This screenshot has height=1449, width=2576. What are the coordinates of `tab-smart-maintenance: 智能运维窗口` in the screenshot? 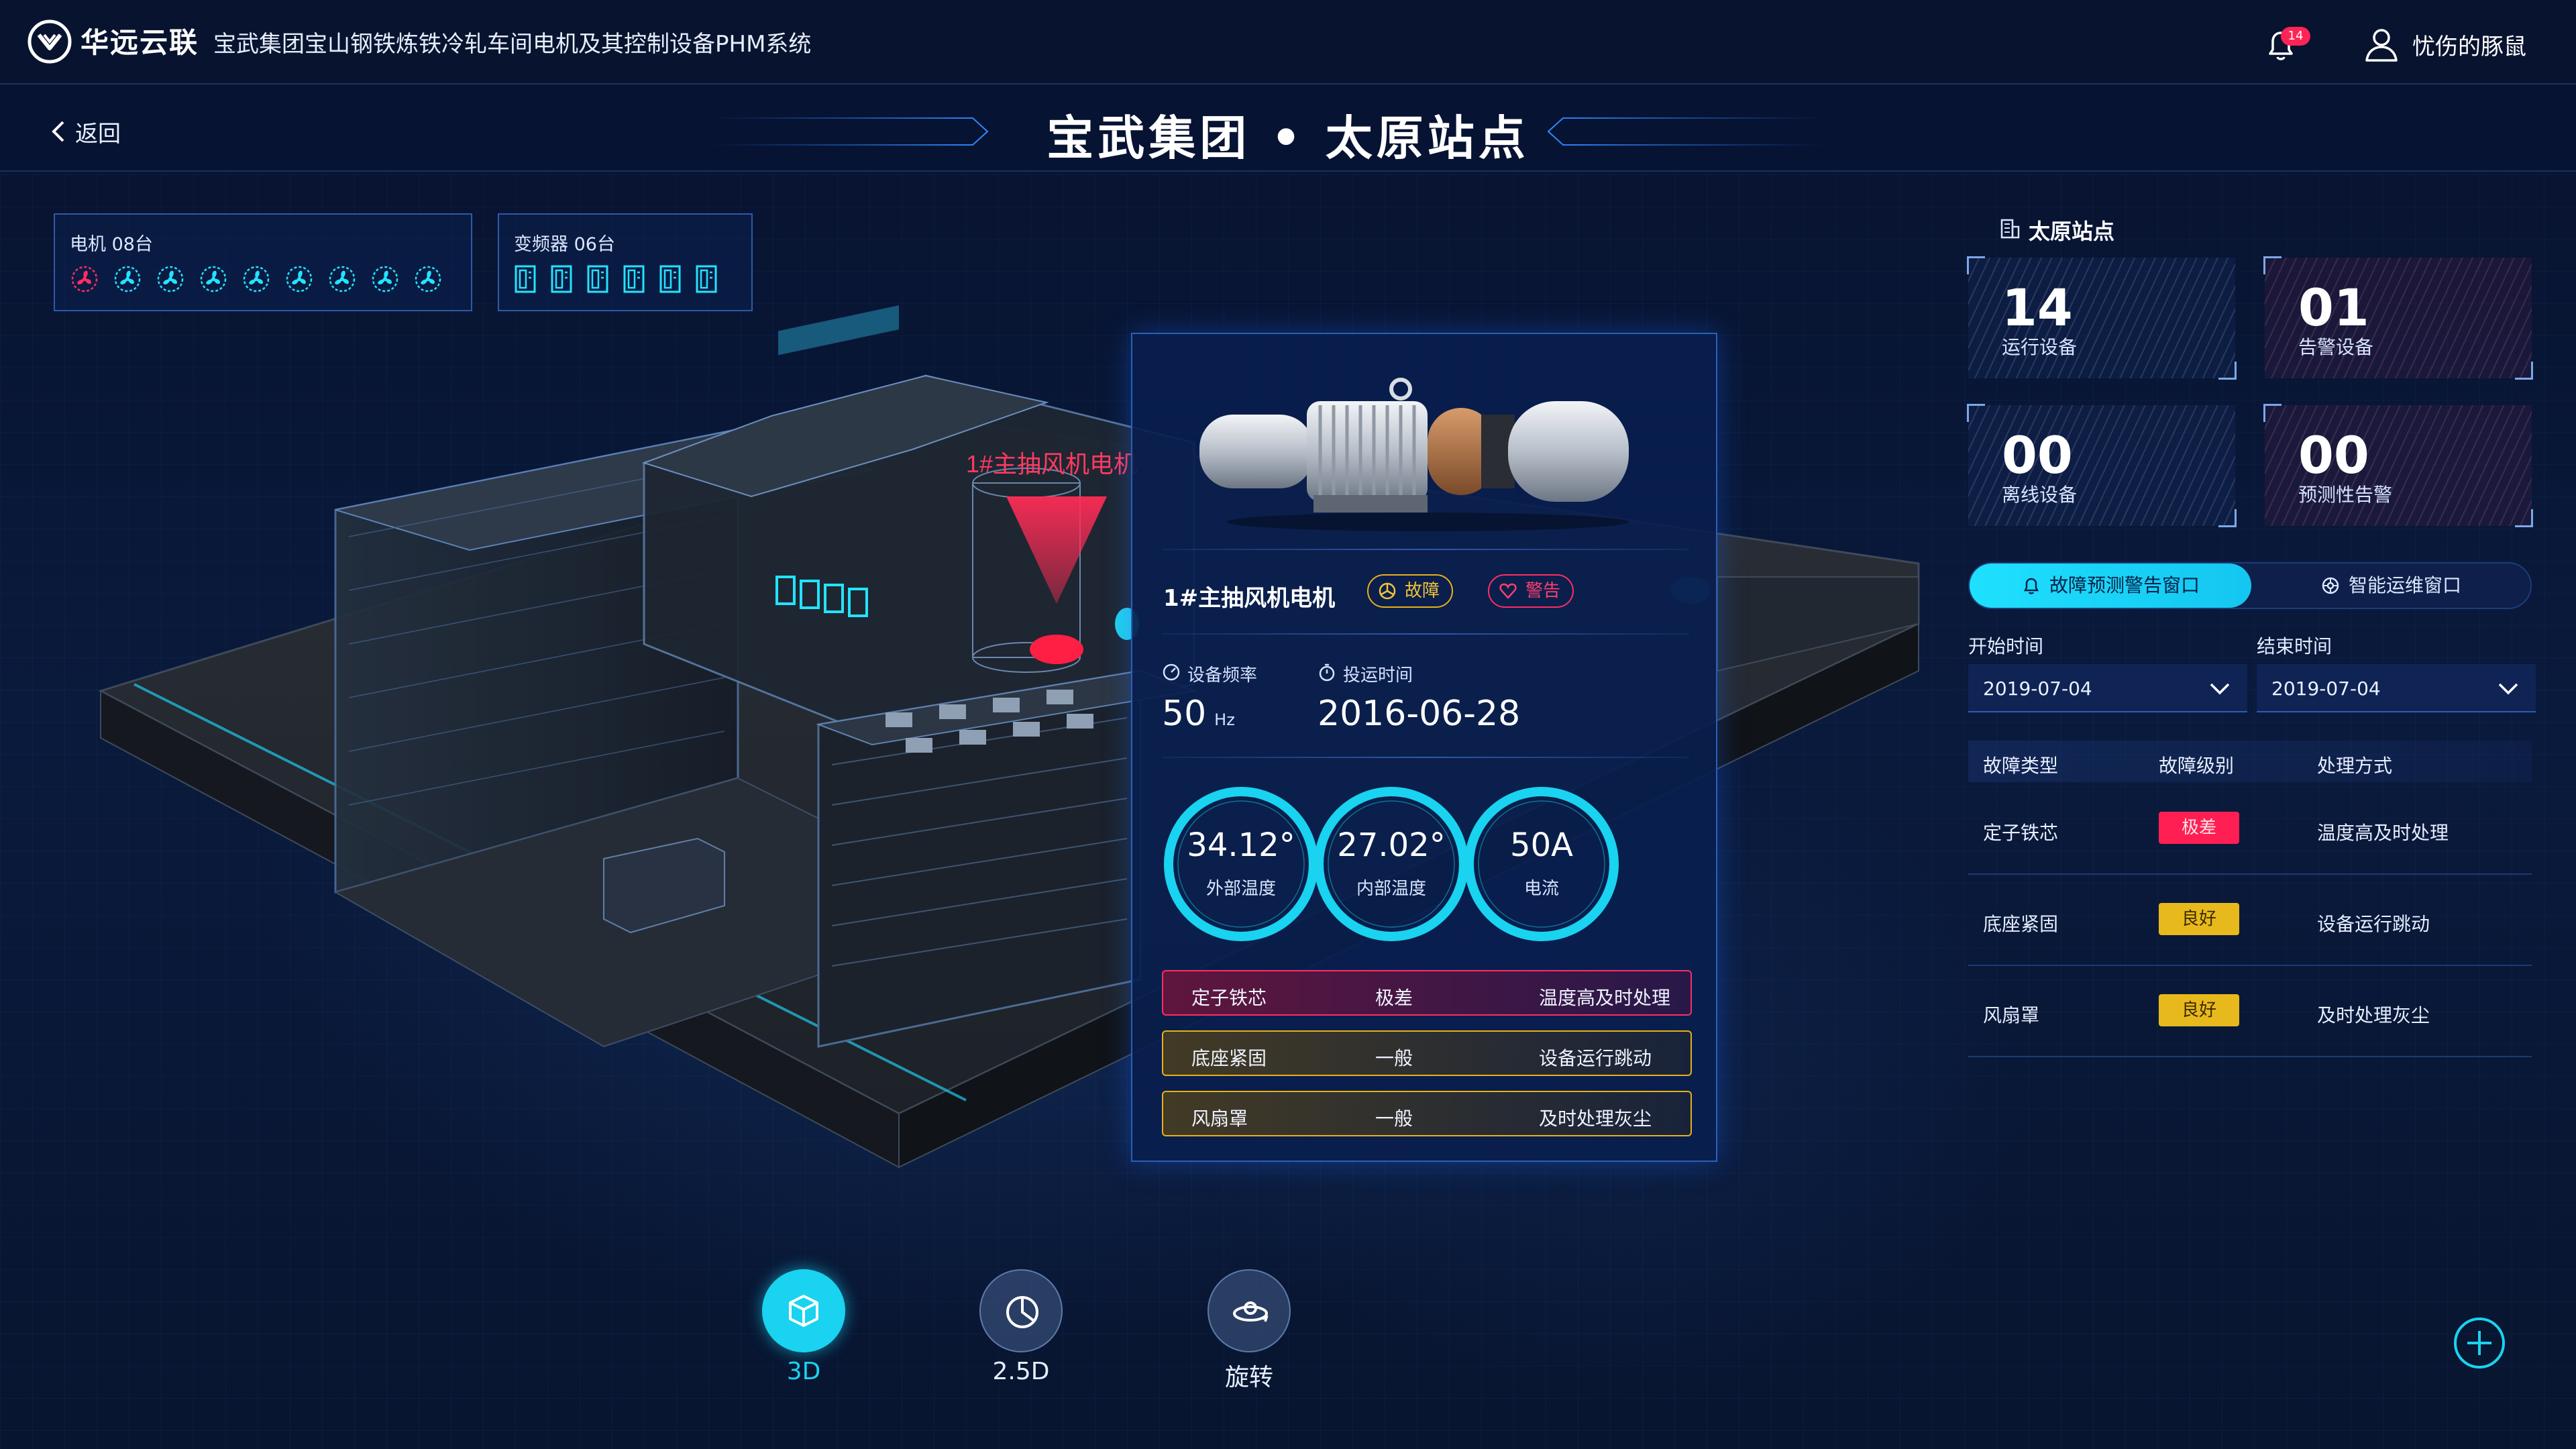 It's located at (2390, 586).